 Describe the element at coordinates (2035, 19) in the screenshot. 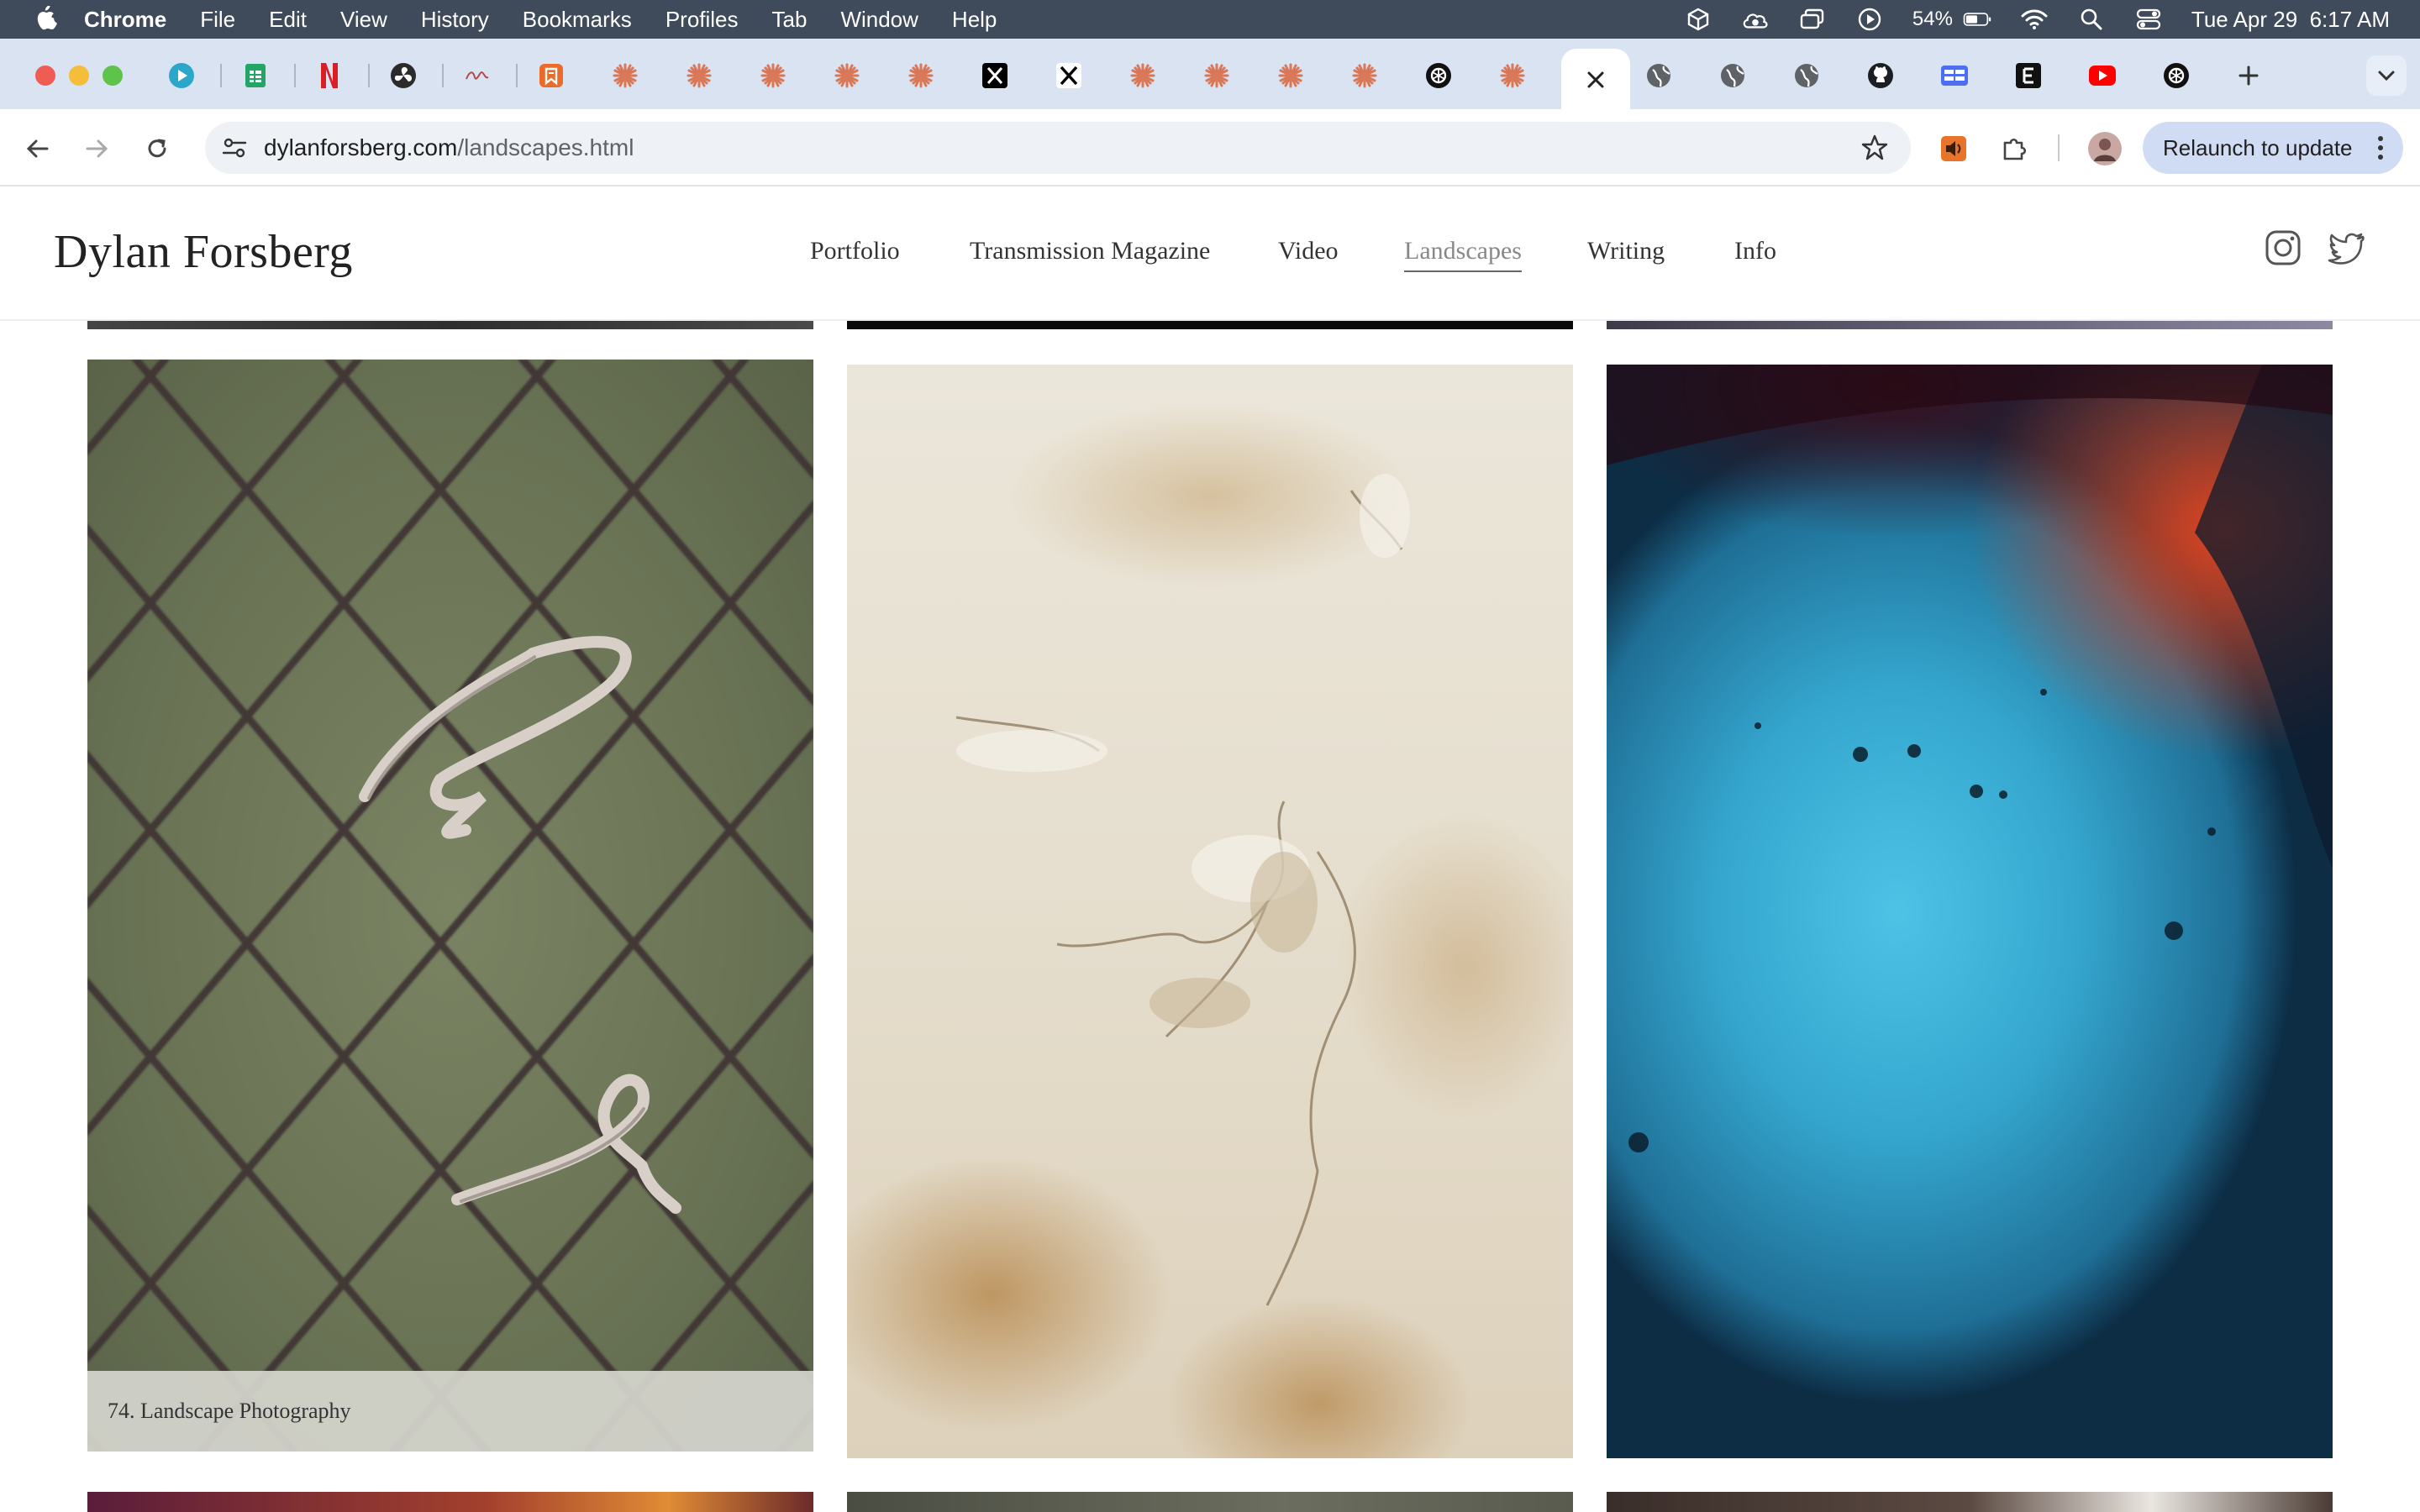

I see `wifi-icon` at that location.